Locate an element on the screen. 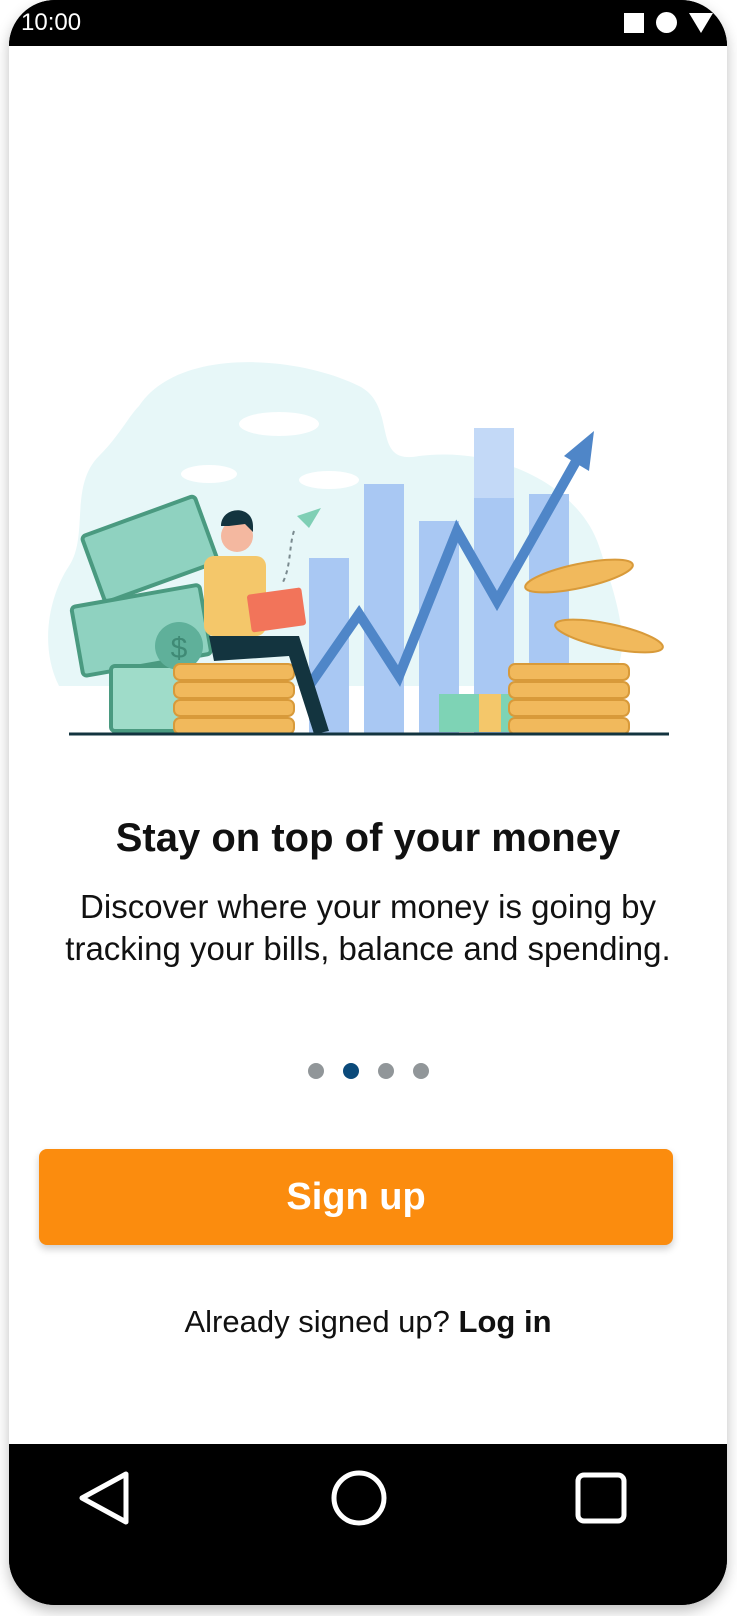  login-prompt: Already signed up? is located at coordinates (317, 1321).